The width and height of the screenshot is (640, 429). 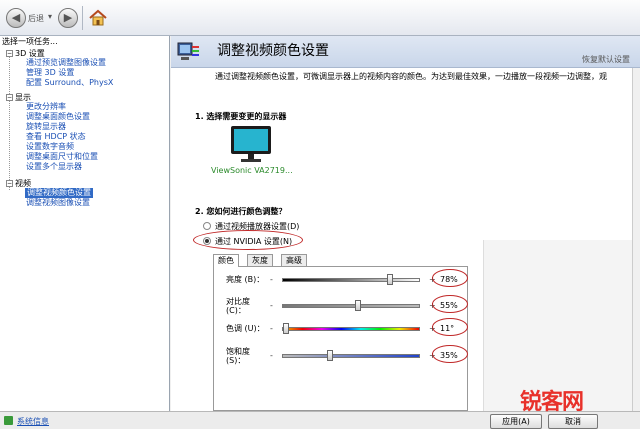 What do you see at coordinates (552, 402) in the screenshot?
I see `watermark-text: 锐客网` at bounding box center [552, 402].